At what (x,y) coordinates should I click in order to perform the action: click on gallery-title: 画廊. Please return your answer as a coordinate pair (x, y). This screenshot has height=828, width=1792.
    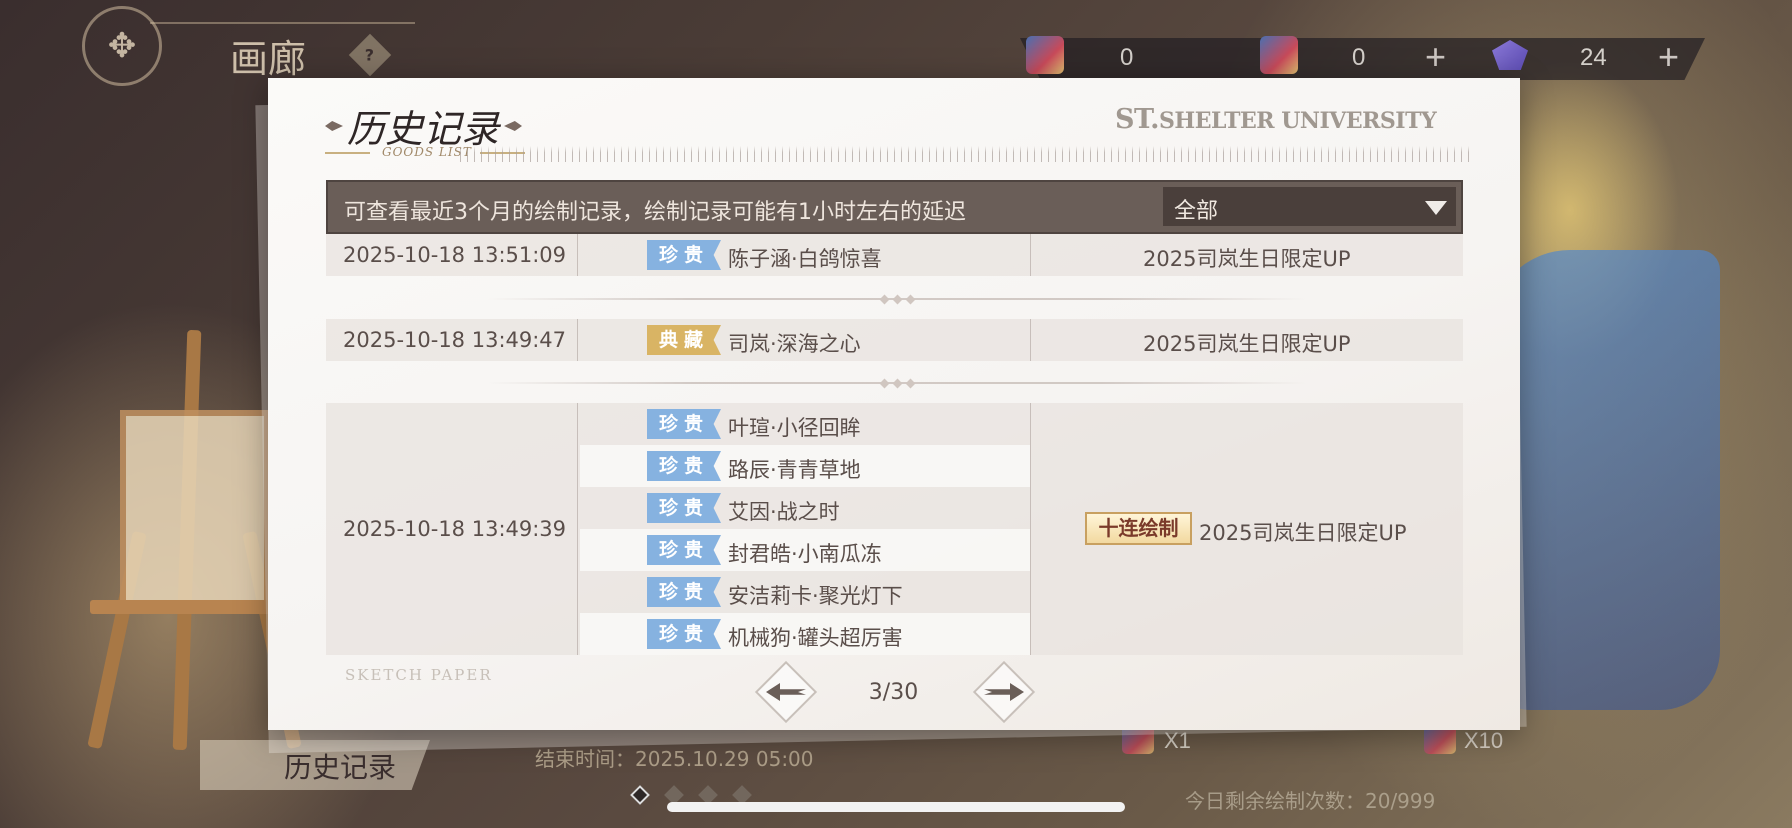
    Looking at the image, I should click on (268, 59).